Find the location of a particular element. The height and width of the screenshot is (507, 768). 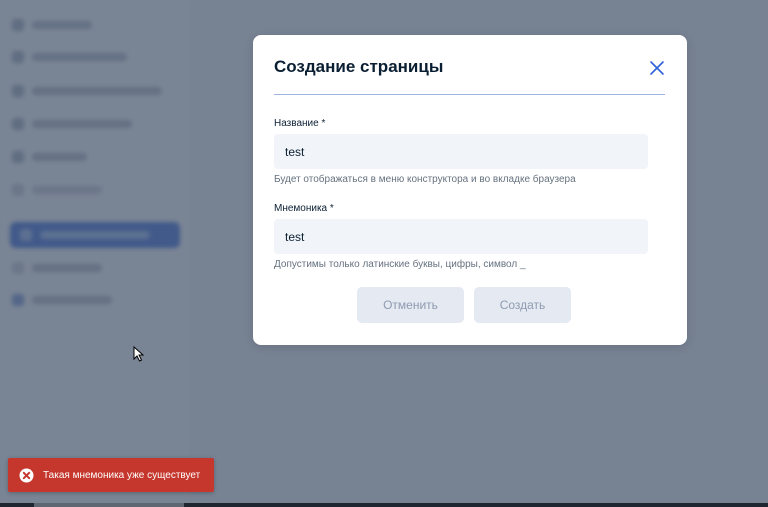

create-button: Создать is located at coordinates (522, 305).